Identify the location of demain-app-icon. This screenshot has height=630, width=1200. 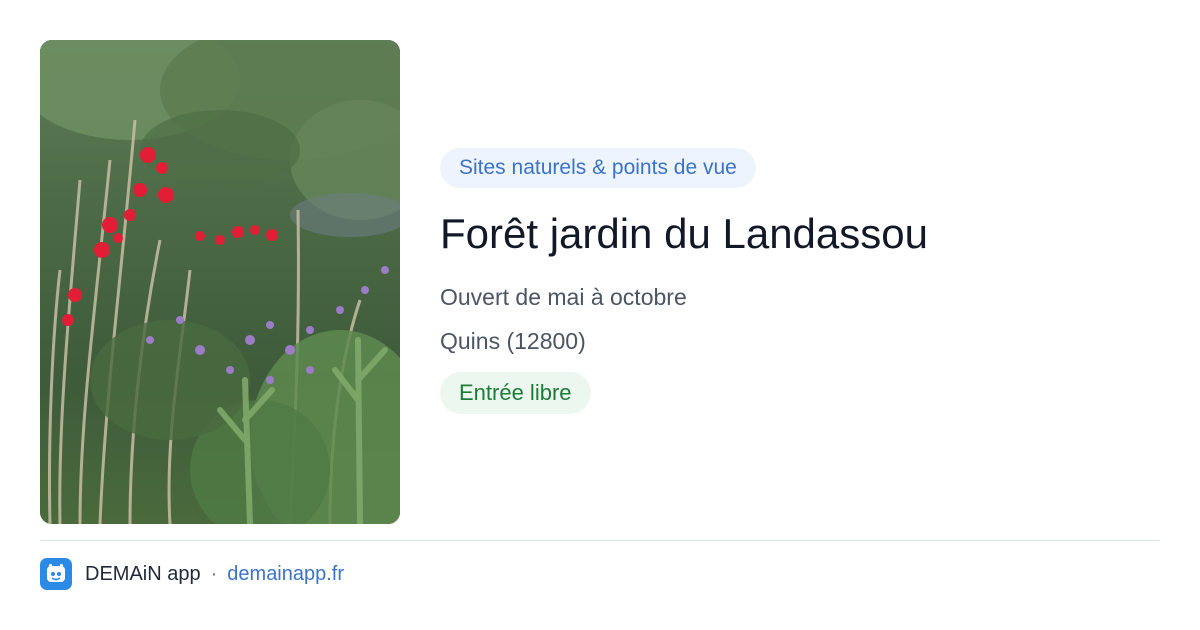
(56, 574).